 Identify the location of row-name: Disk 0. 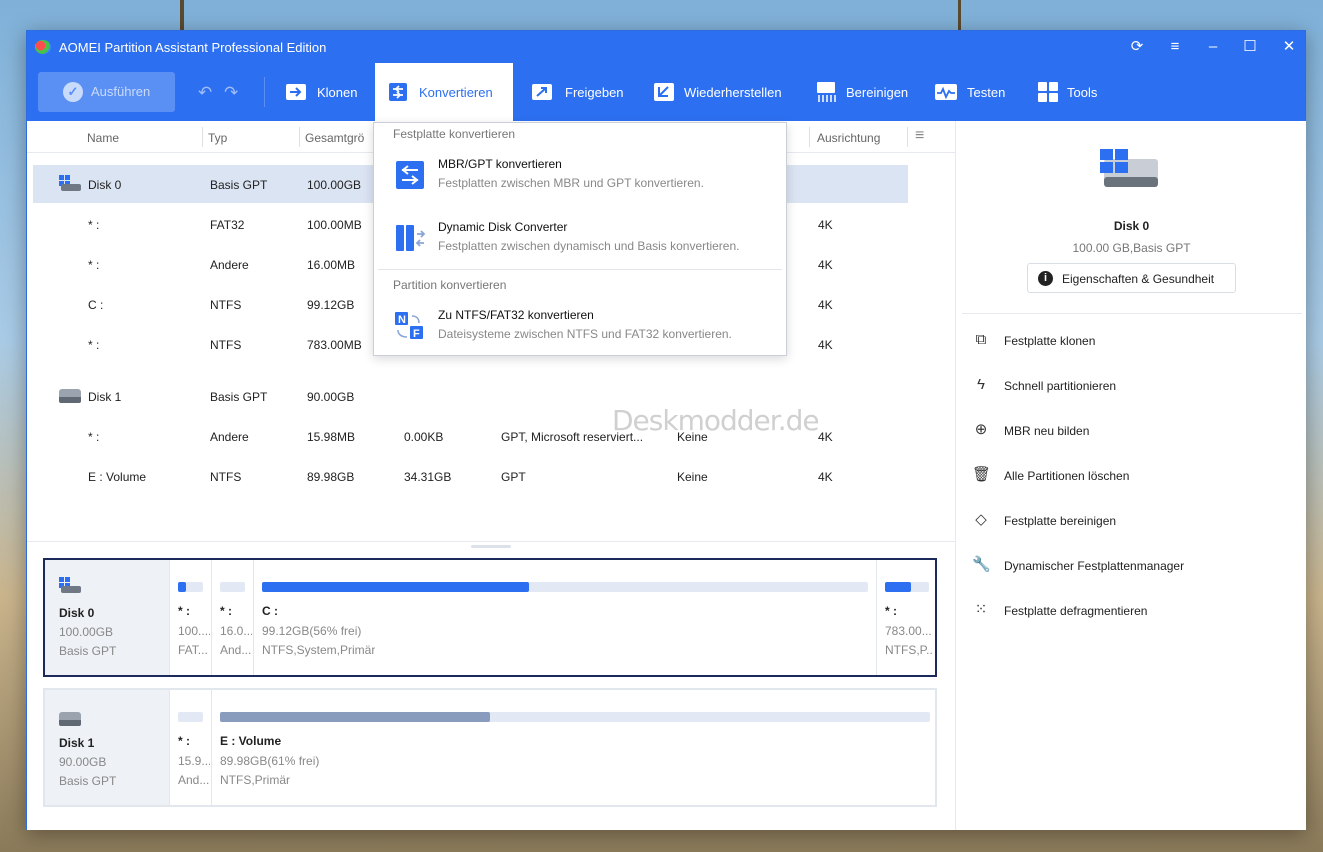
(105, 185).